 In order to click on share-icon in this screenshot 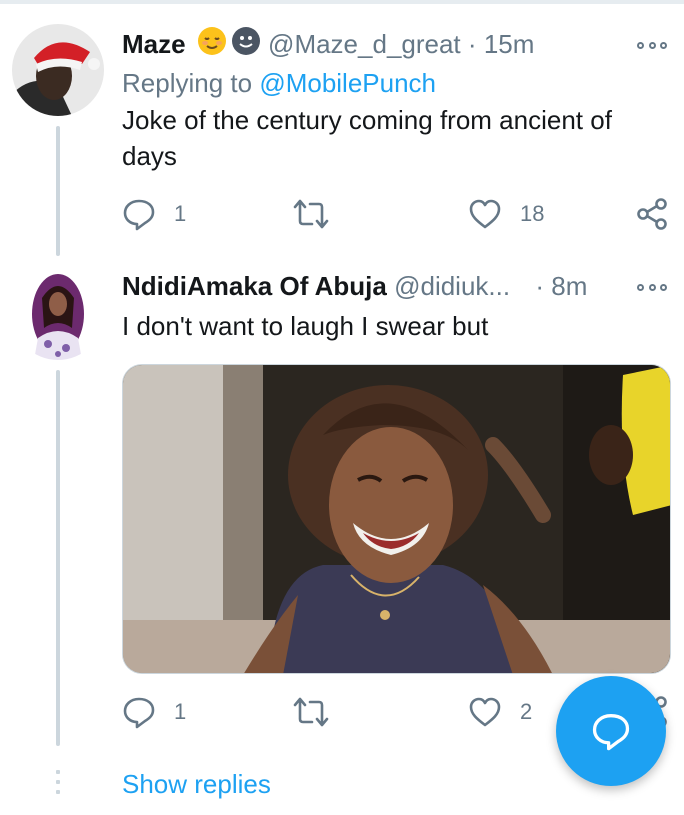, I will do `click(652, 214)`.